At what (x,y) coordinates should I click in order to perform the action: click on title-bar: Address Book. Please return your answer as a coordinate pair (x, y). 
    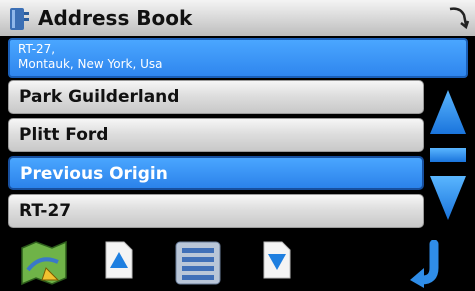
    Looking at the image, I should click on (237, 18).